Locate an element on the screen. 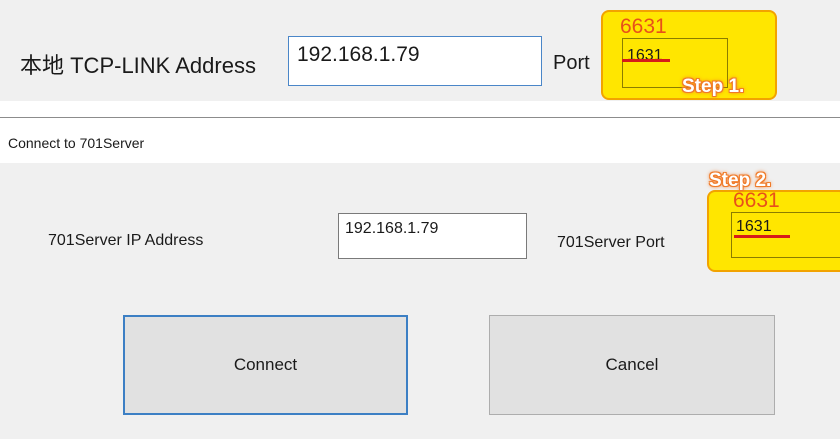 The height and width of the screenshot is (439, 840). step2-badge: Step 2. is located at coordinates (740, 180).